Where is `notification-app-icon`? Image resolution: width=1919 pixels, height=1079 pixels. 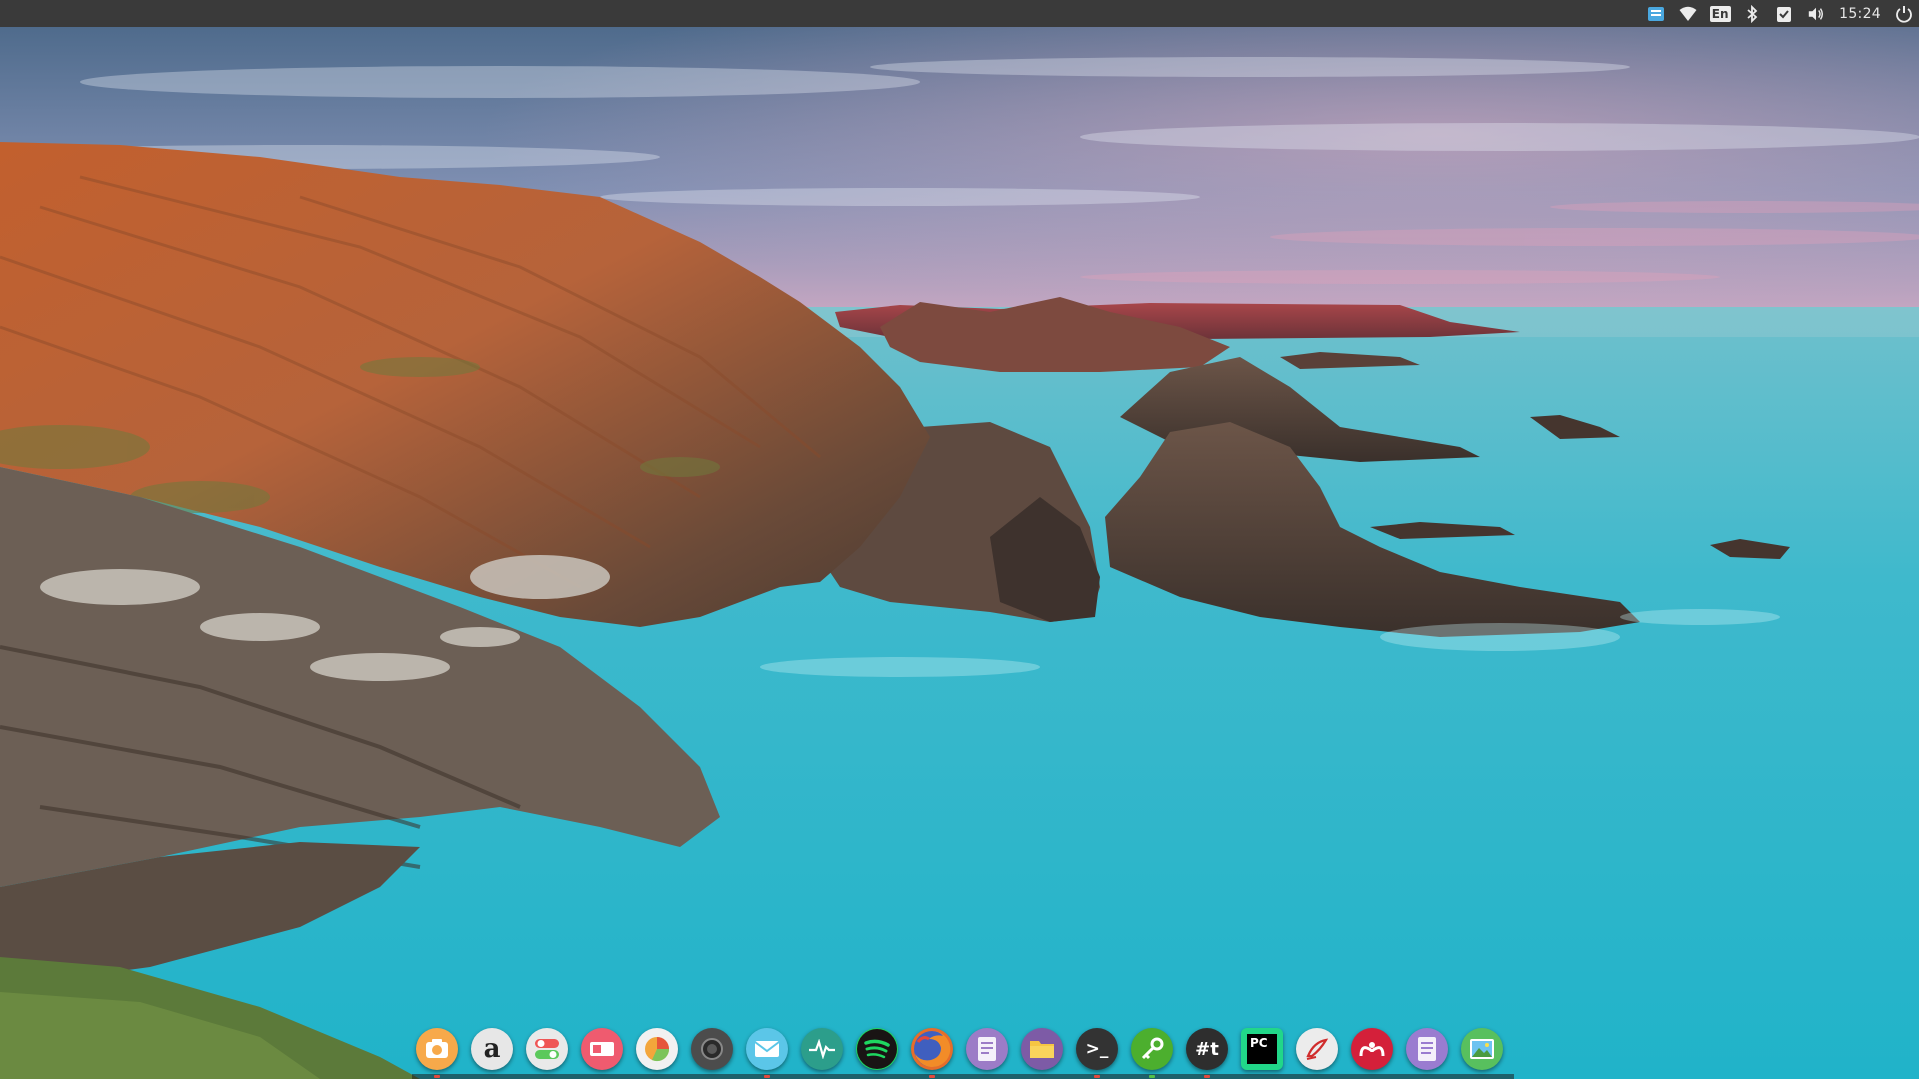 notification-app-icon is located at coordinates (1656, 14).